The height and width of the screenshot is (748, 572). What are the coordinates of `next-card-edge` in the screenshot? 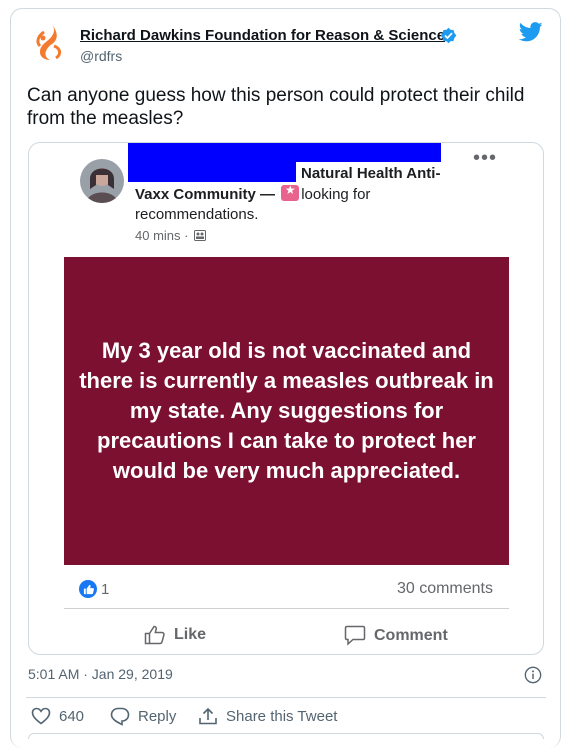 It's located at (286, 736).